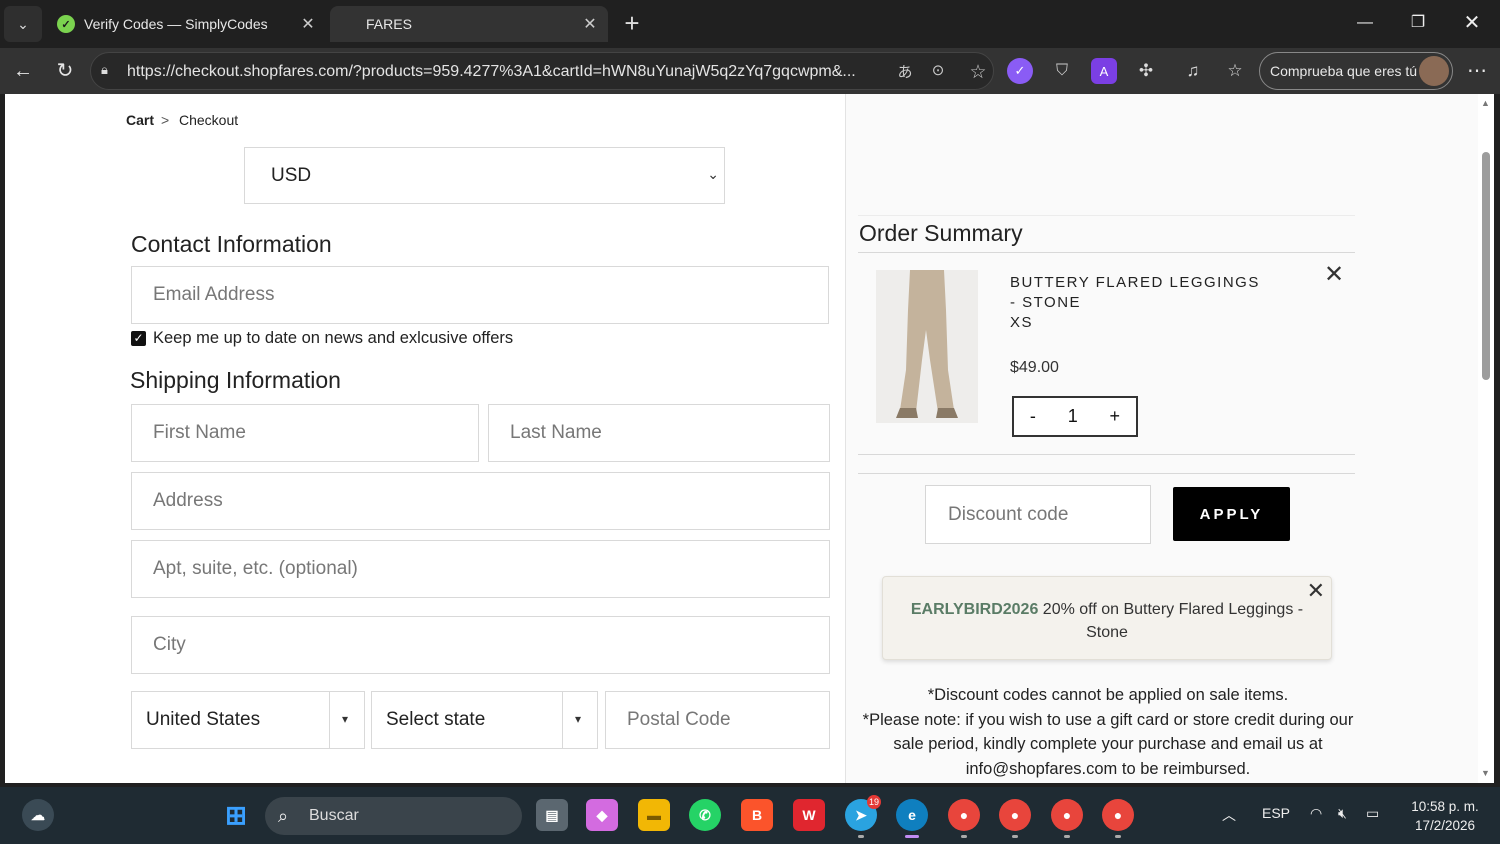  What do you see at coordinates (1231, 514) in the screenshot?
I see `apply-button: APPLY` at bounding box center [1231, 514].